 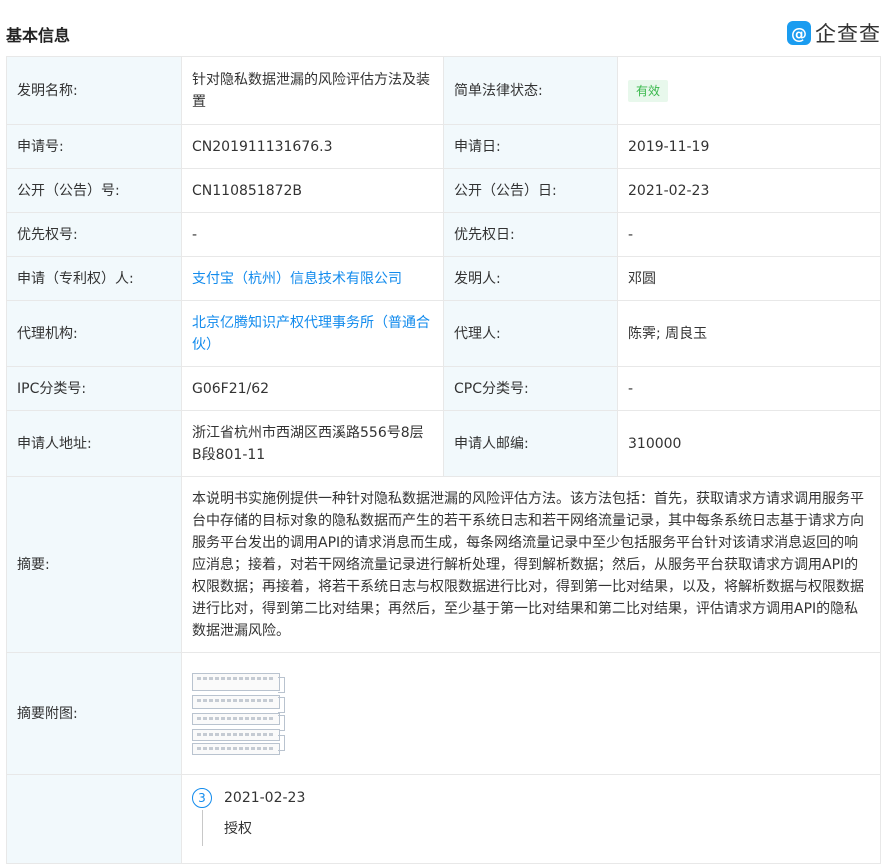 What do you see at coordinates (94, 234) in the screenshot?
I see `priority-no-label: 优先权号:` at bounding box center [94, 234].